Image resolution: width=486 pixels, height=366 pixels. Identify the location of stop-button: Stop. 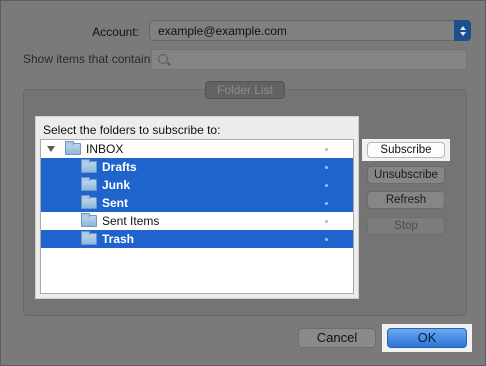
(406, 226).